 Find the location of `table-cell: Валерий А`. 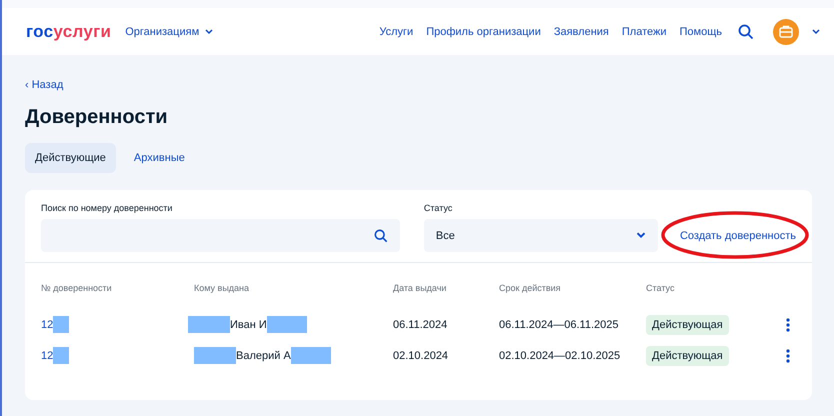

table-cell: Валерий А is located at coordinates (263, 356).